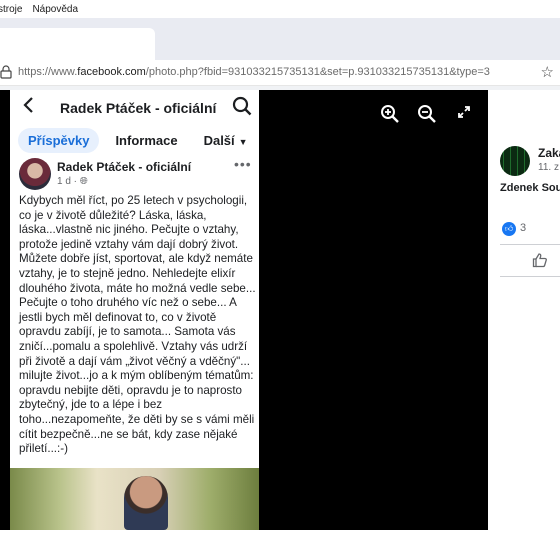  I want to click on back-arrow-icon, so click(28, 108).